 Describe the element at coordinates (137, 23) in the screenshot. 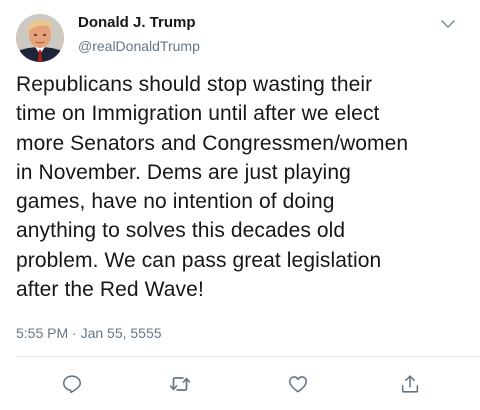

I see `display-name: Donald J. Trump` at that location.